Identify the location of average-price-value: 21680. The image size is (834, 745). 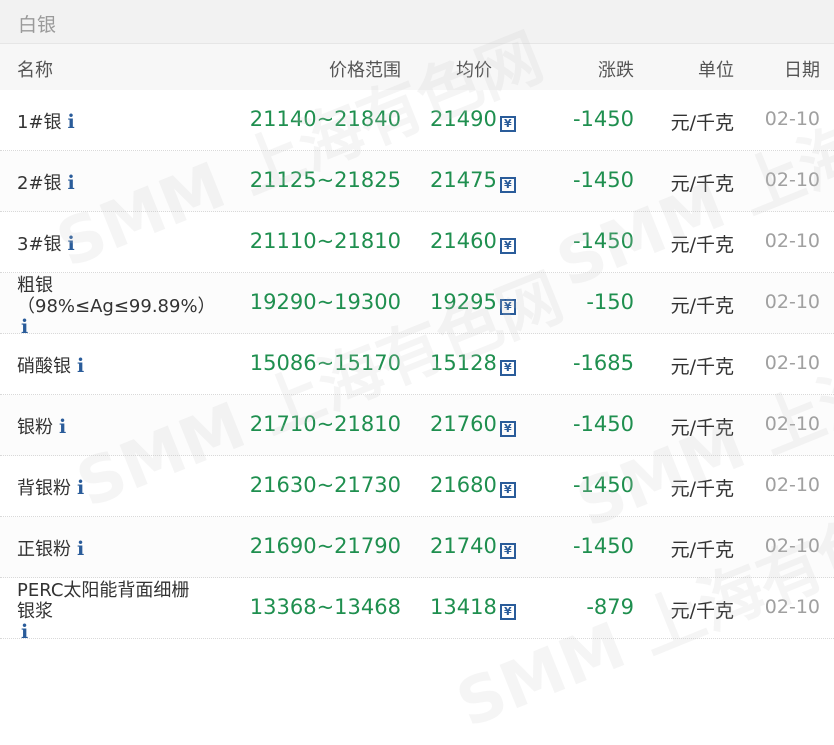
(463, 485).